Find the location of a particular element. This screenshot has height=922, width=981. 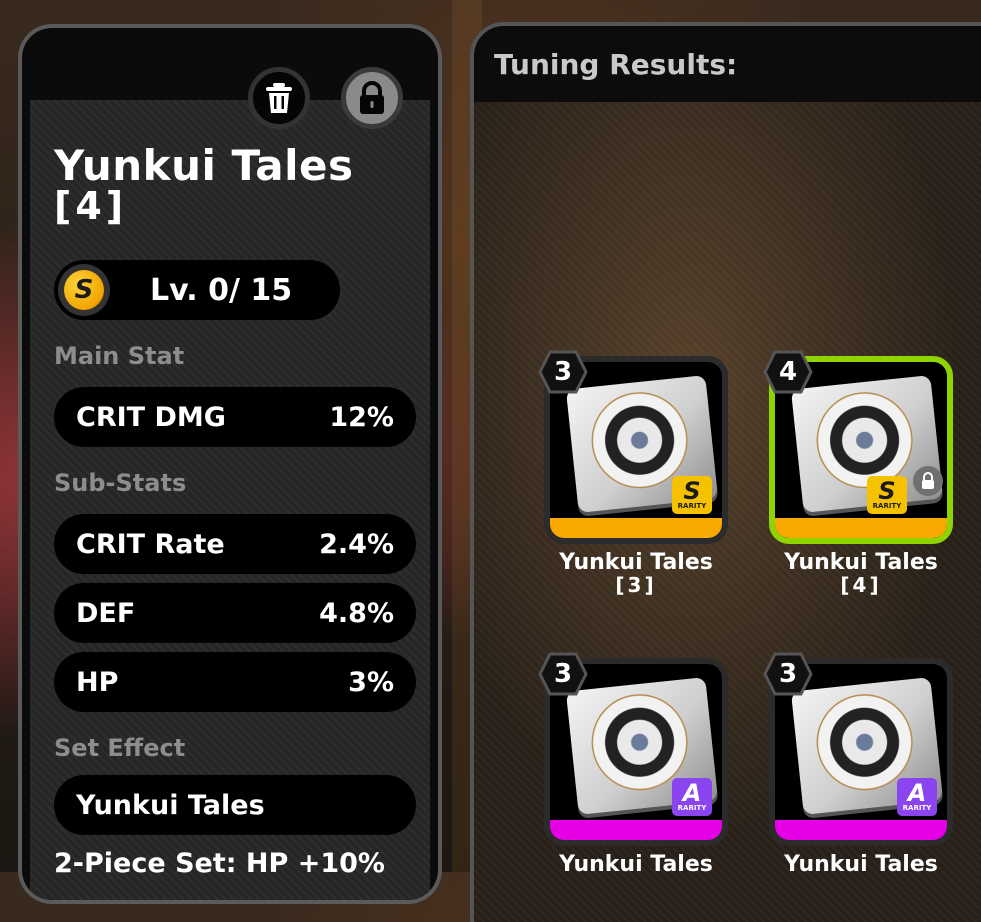

main-stat-row: CRIT DMG 12% is located at coordinates (235, 417).